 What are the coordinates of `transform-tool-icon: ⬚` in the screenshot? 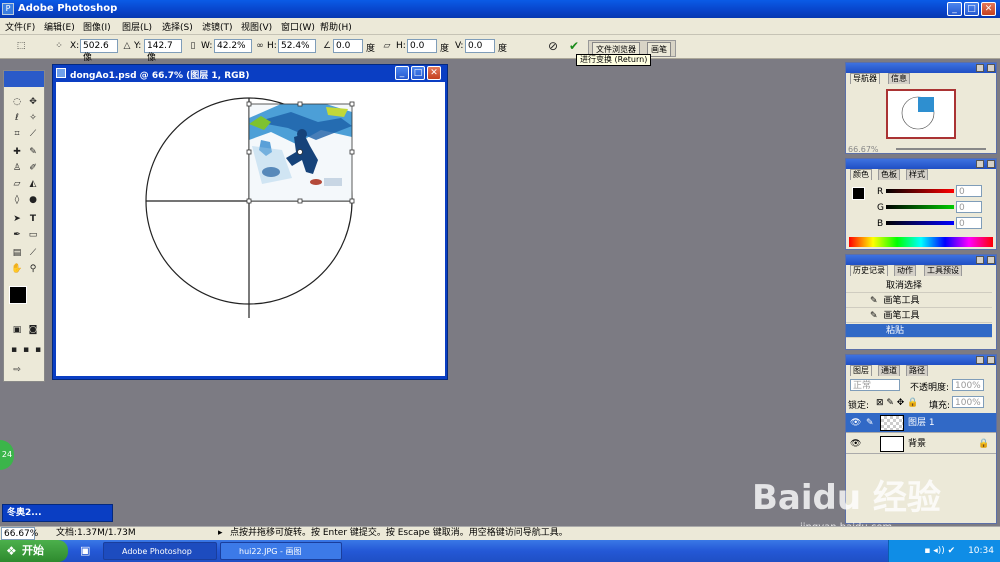 It's located at (21, 46).